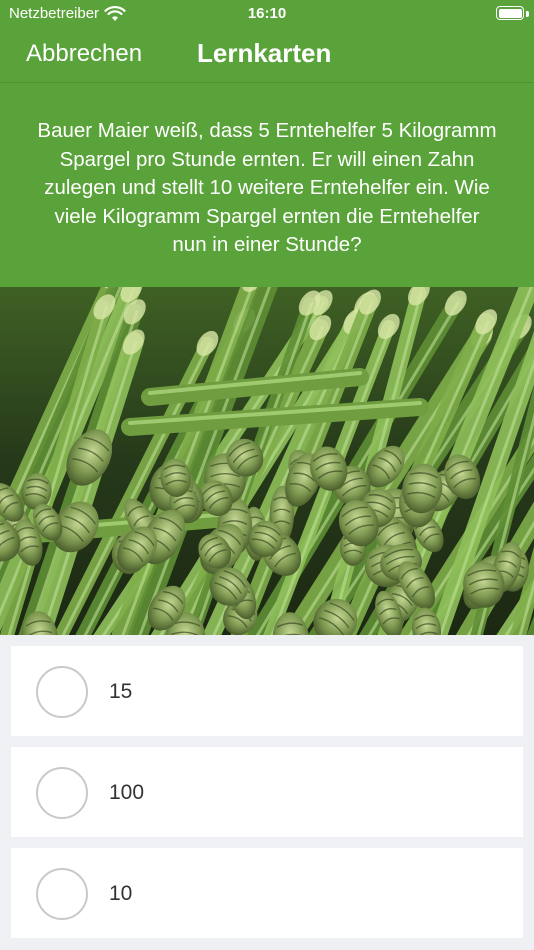 The image size is (534, 950). What do you see at coordinates (267, 792) in the screenshot?
I see `answer-option: 100` at bounding box center [267, 792].